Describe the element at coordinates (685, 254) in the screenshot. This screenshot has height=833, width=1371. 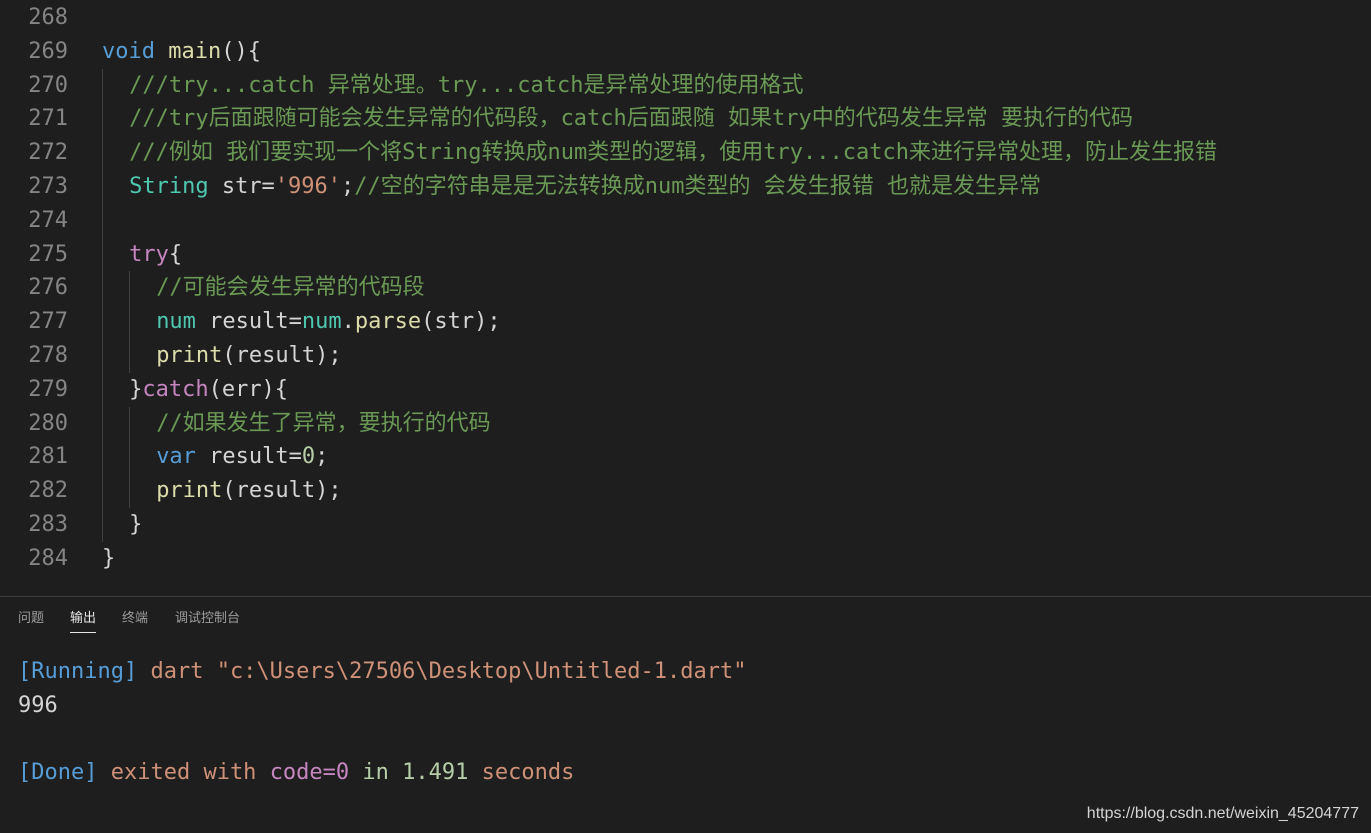
I see `code-line: 275 try{` at that location.